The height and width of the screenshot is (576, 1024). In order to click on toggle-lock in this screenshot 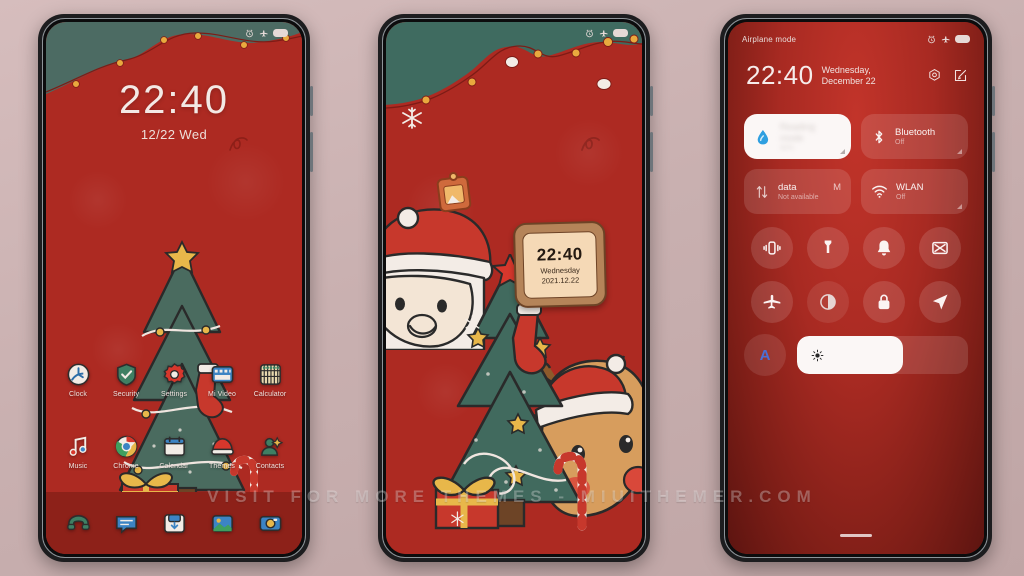, I will do `click(884, 302)`.